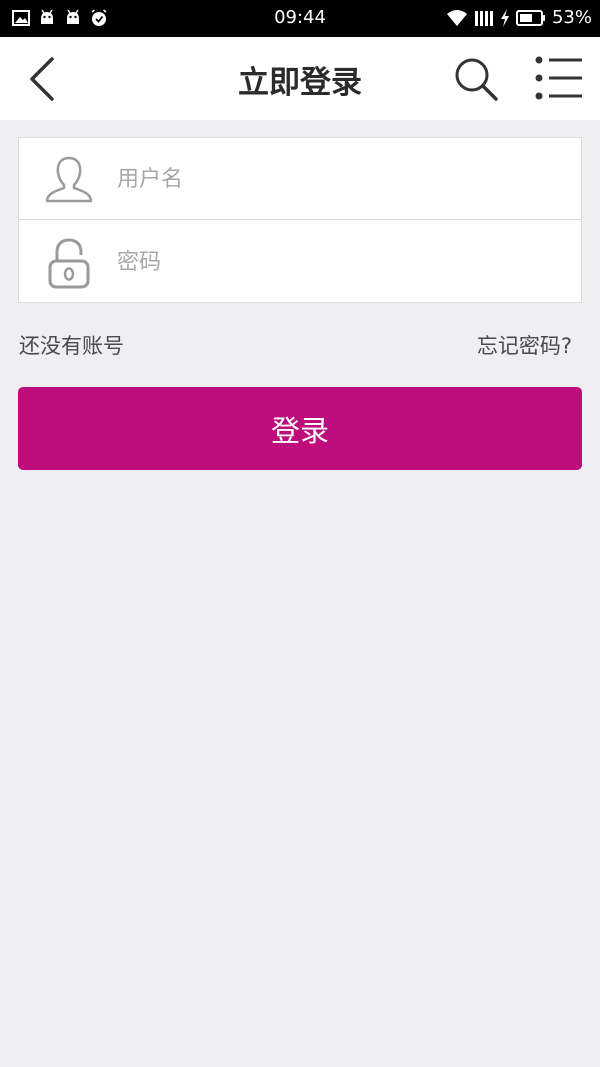 The image size is (600, 1067). Describe the element at coordinates (300, 83) in the screenshot. I see `page-title: 立即登录` at that location.